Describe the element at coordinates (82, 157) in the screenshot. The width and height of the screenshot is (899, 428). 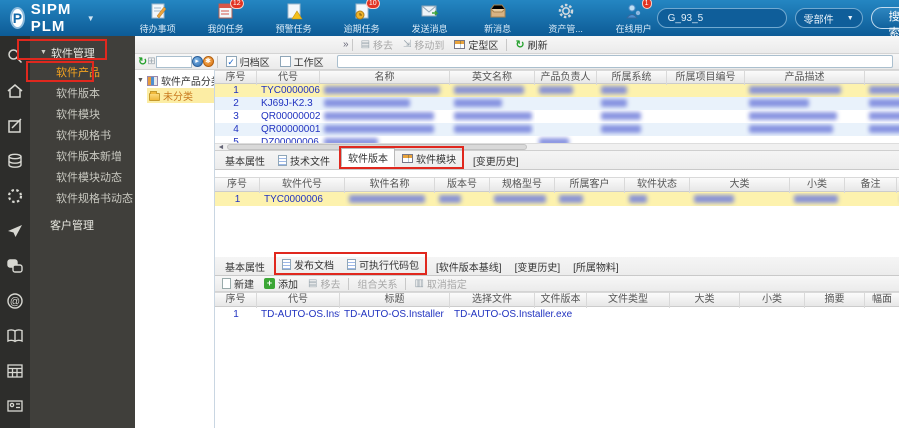
I see `sidebar-item-version-add: 软件版本新增` at that location.